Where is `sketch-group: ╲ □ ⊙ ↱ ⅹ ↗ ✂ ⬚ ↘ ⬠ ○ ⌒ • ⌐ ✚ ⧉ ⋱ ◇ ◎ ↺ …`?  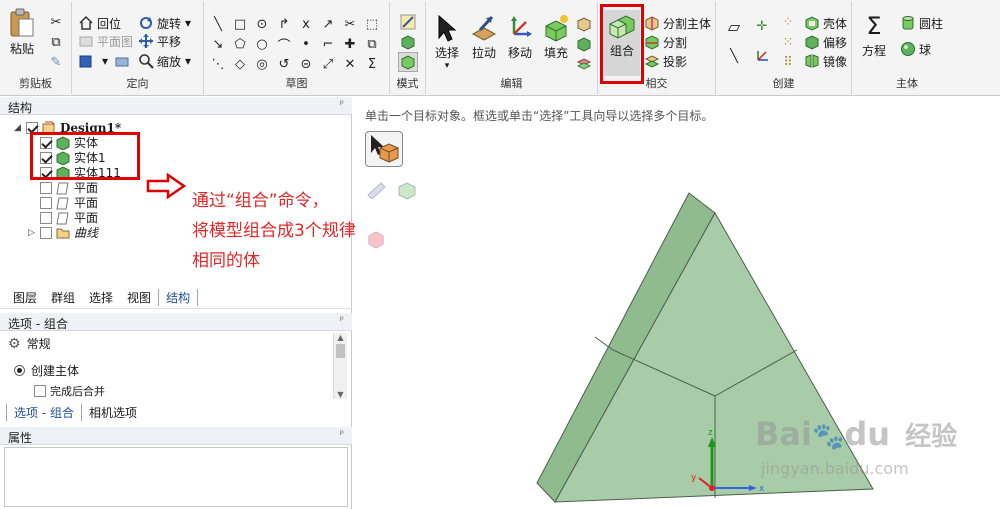 sketch-group: ╲ □ ⊙ ↱ ⅹ ↗ ✂ ⬚ ↘ ⬠ ○ ⌒ • ⌐ ✚ ⧉ ⋱ ◇ ◎ ↺ … is located at coordinates (297, 48).